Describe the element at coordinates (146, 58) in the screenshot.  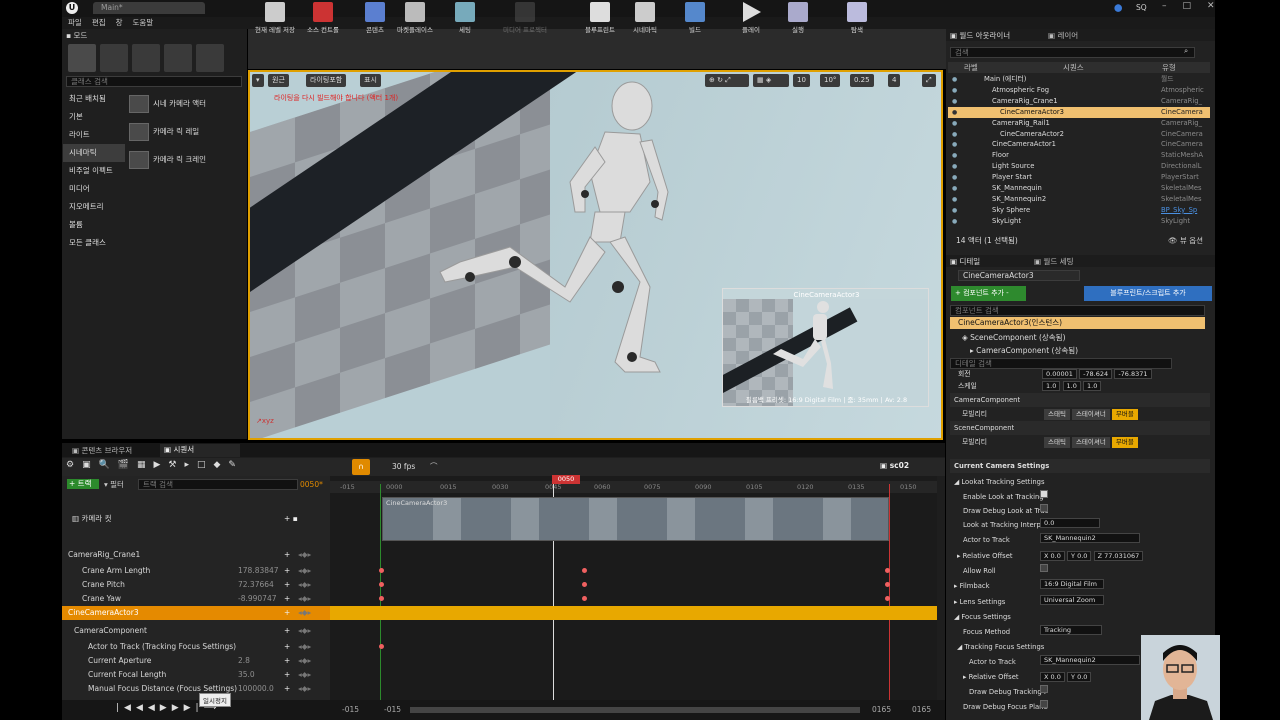
I see `landscape-mode-icon` at that location.